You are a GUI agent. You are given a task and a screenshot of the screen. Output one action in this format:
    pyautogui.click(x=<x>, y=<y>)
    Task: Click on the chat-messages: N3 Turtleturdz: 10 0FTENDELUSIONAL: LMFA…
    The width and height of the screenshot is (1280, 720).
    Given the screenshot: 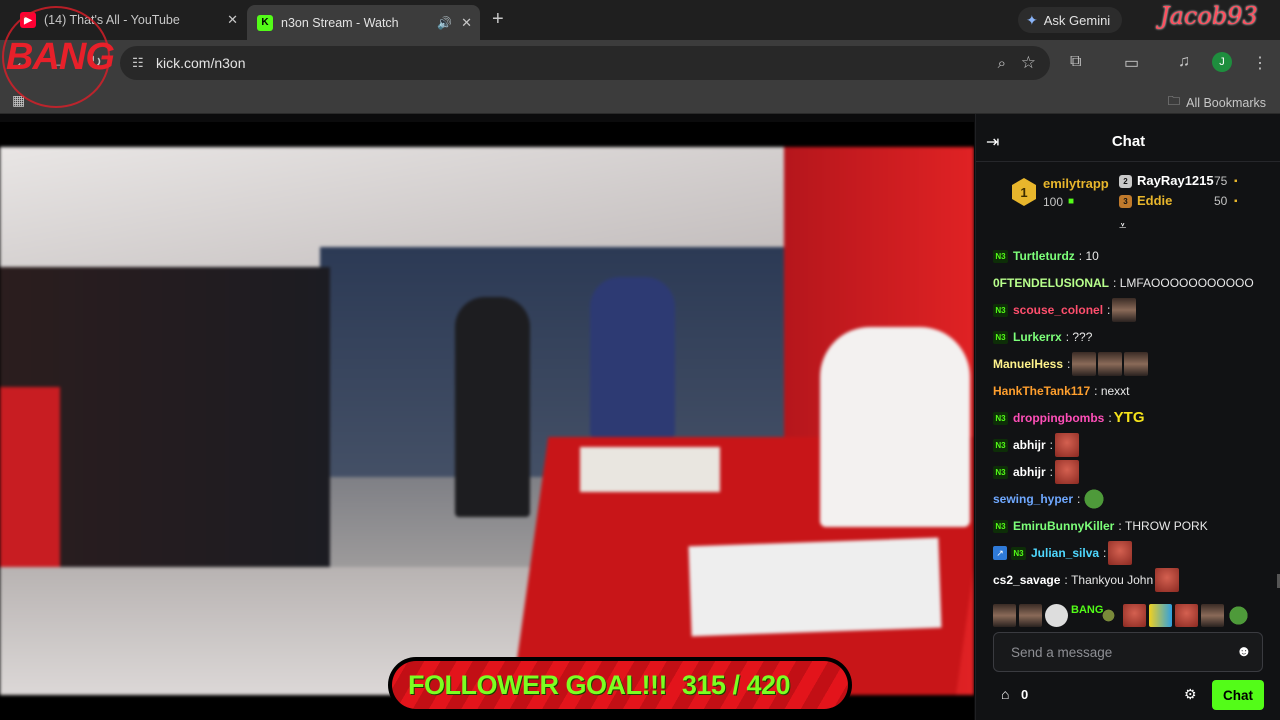 What is the action you would take?
    pyautogui.click(x=1128, y=419)
    